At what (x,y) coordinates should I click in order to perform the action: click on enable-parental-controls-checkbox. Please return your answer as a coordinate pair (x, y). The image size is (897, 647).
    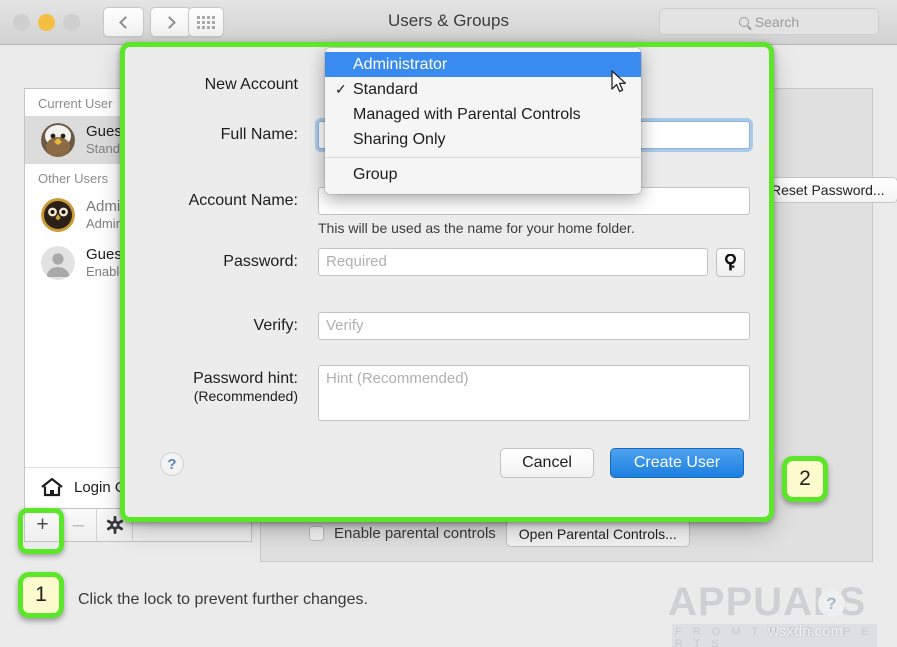
    Looking at the image, I should click on (316, 533).